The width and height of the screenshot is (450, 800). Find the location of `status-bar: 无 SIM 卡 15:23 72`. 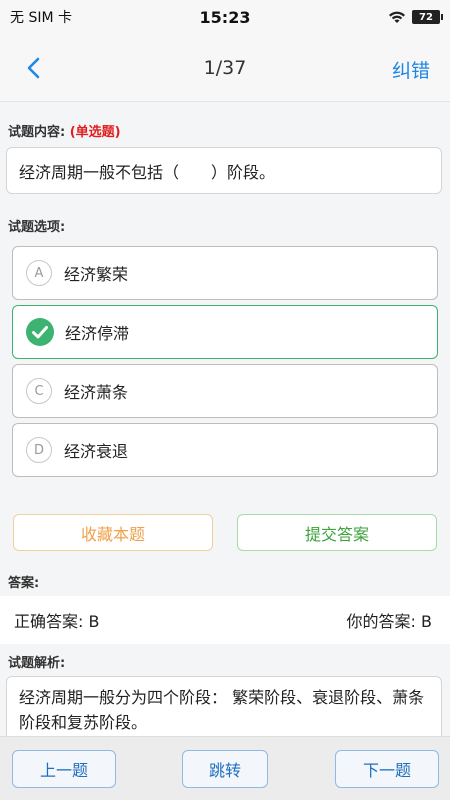

status-bar: 无 SIM 卡 15:23 72 is located at coordinates (225, 17).